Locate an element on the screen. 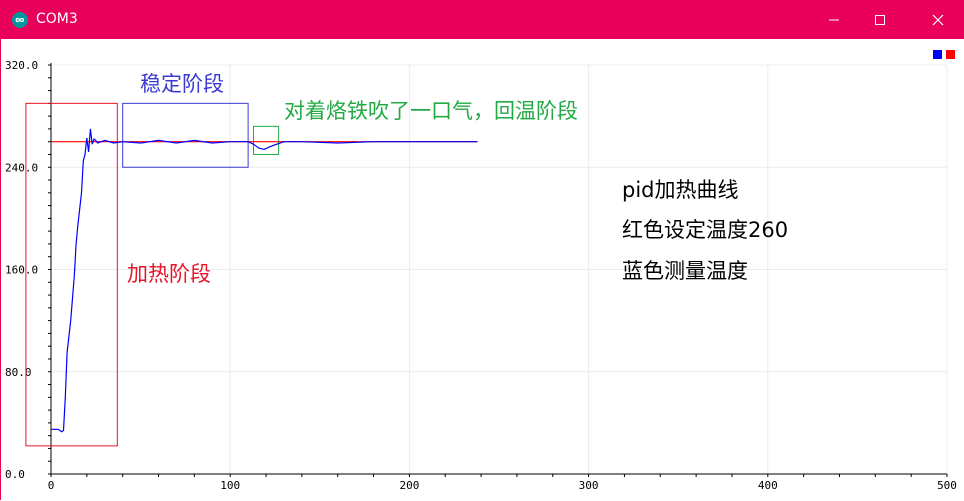  heating-phase-label: 加热阶段 is located at coordinates (169, 274).